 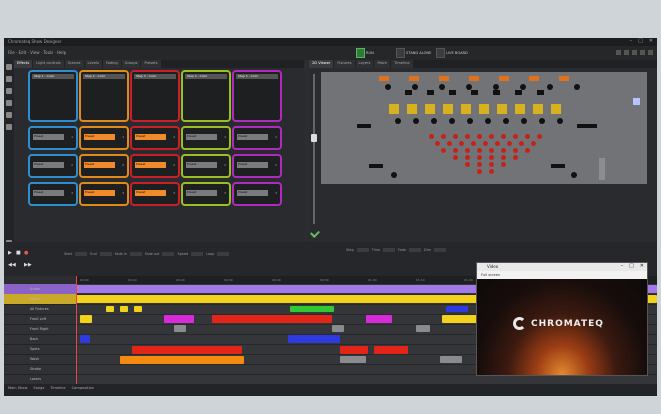 What do you see at coordinates (9, 79) in the screenshot?
I see `brush-icon` at bounding box center [9, 79].